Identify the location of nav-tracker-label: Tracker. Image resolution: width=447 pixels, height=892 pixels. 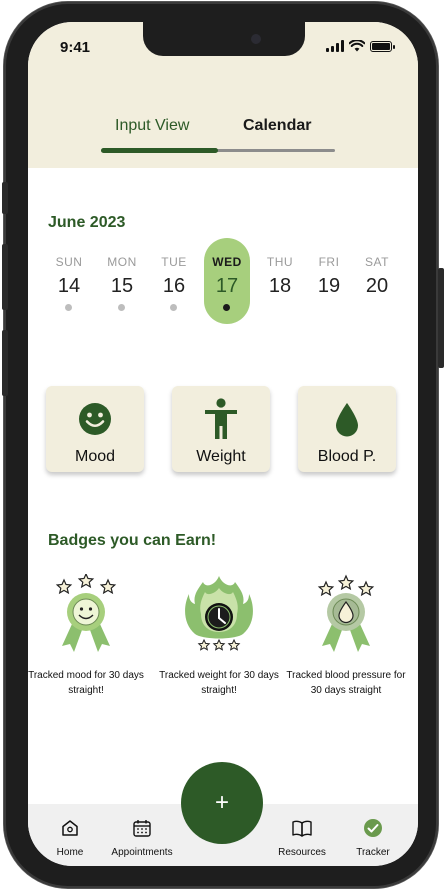
(373, 852).